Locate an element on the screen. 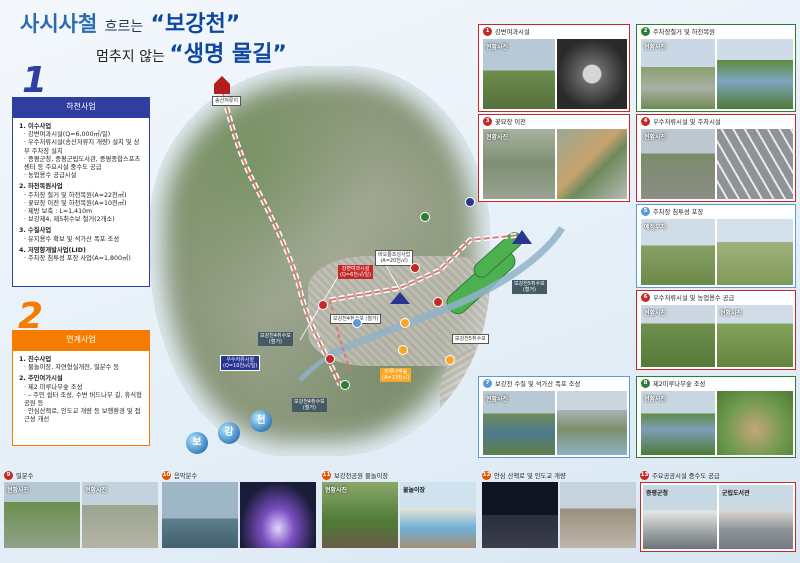 The width and height of the screenshot is (800, 563). card-number: 4 is located at coordinates (645, 121).